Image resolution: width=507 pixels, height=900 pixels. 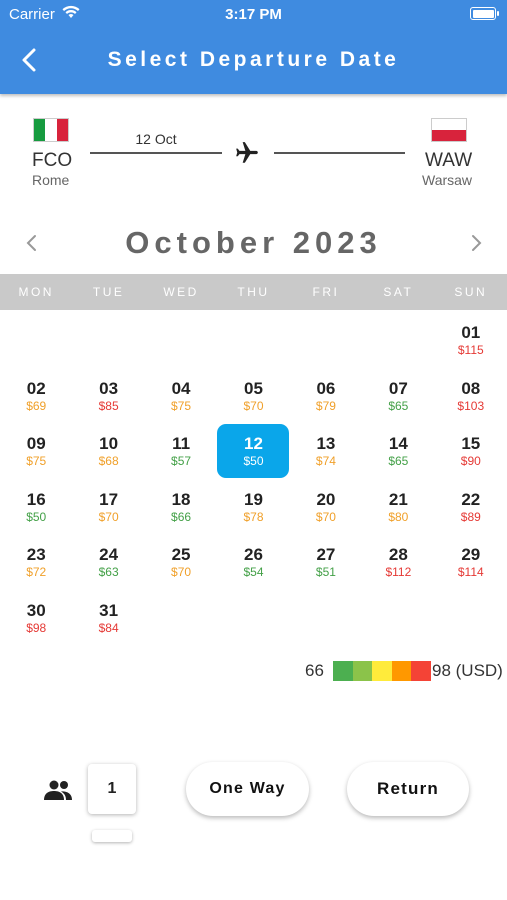 I want to click on month-title: October 2023, so click(x=253, y=242).